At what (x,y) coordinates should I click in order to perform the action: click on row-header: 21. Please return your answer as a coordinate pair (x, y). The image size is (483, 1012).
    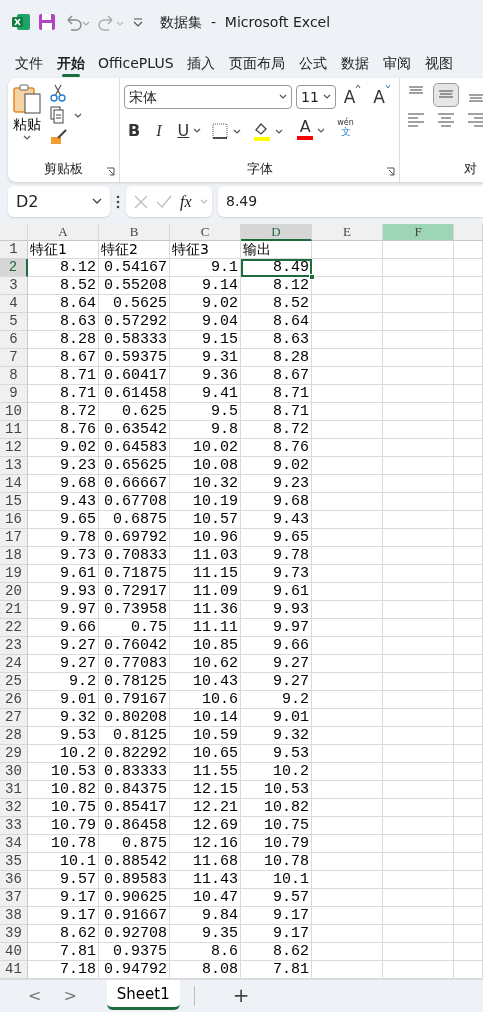
    Looking at the image, I should click on (14, 610).